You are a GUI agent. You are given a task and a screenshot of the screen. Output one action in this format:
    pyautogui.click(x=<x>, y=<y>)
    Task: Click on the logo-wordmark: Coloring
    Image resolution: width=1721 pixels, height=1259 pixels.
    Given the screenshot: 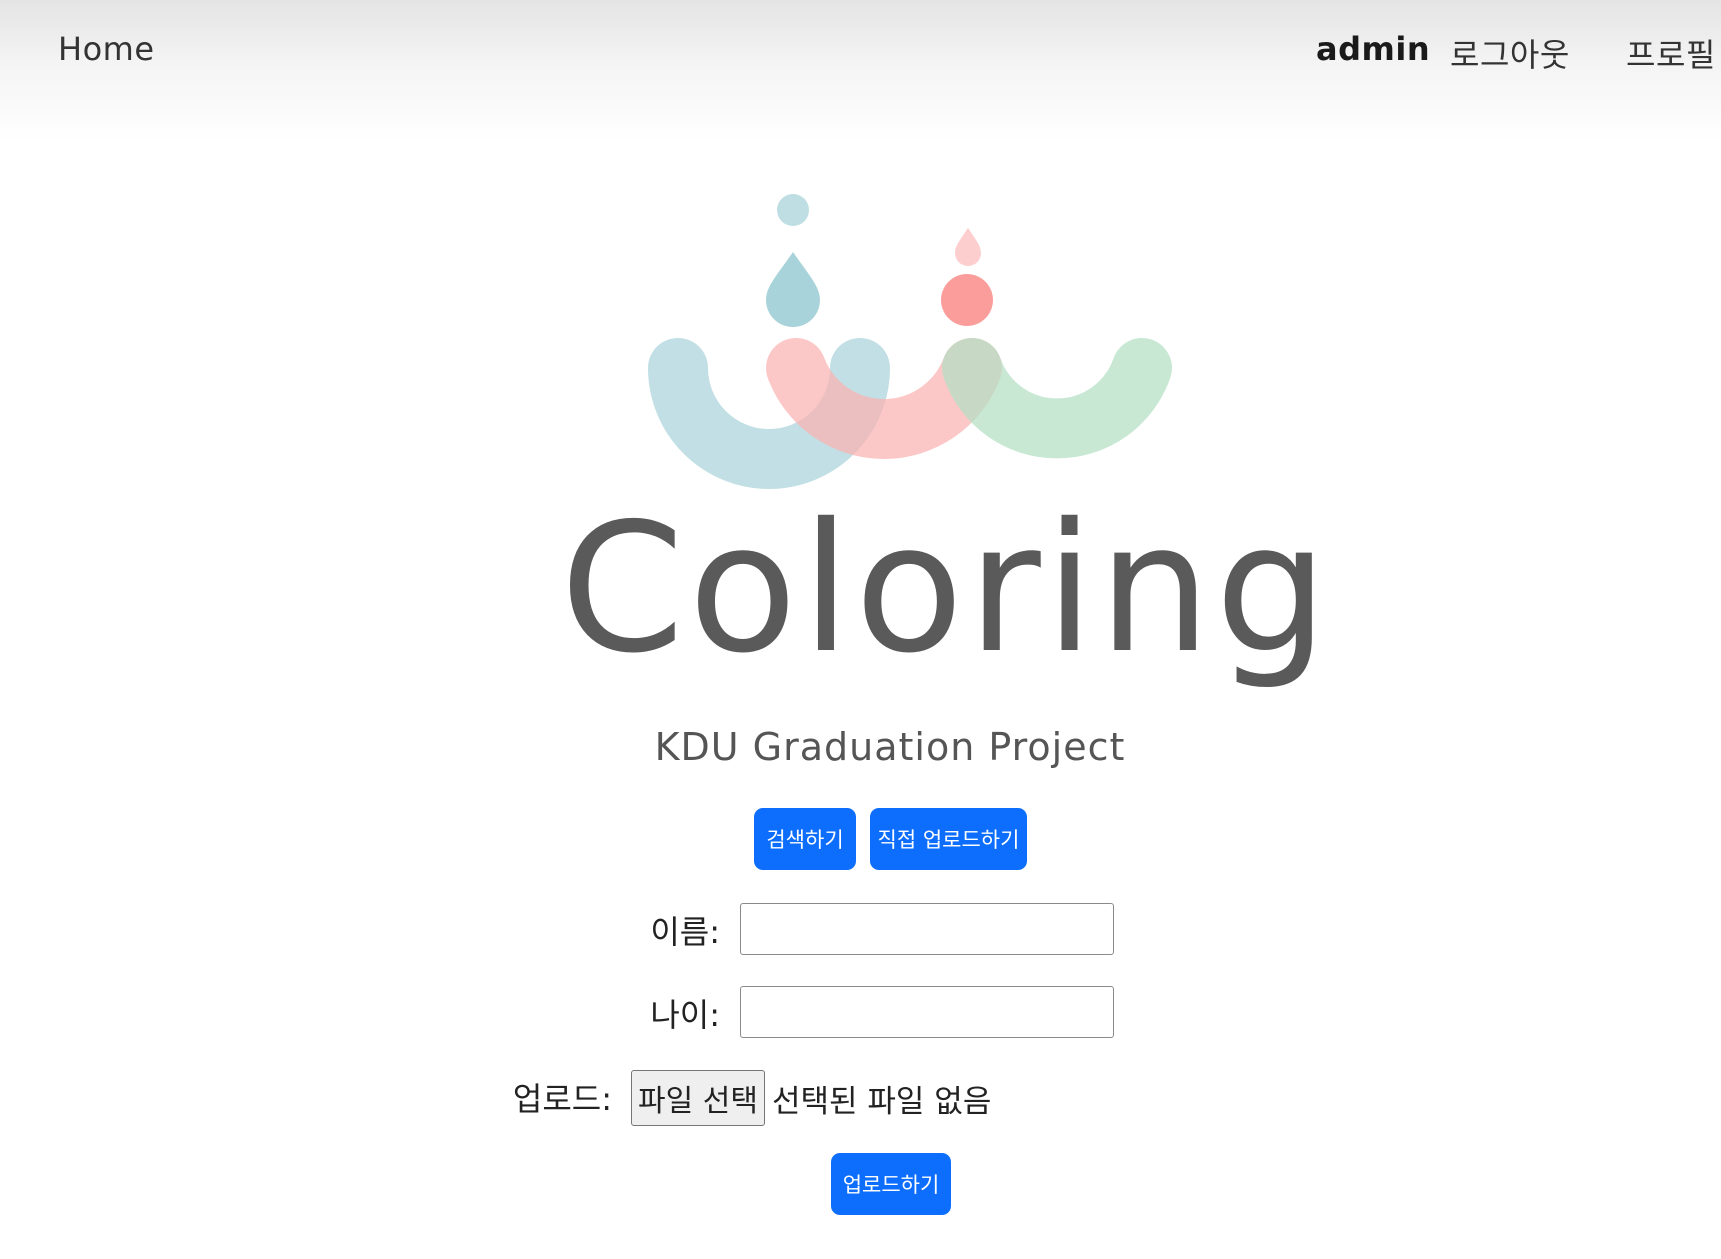 What is the action you would take?
    pyautogui.click(x=946, y=588)
    